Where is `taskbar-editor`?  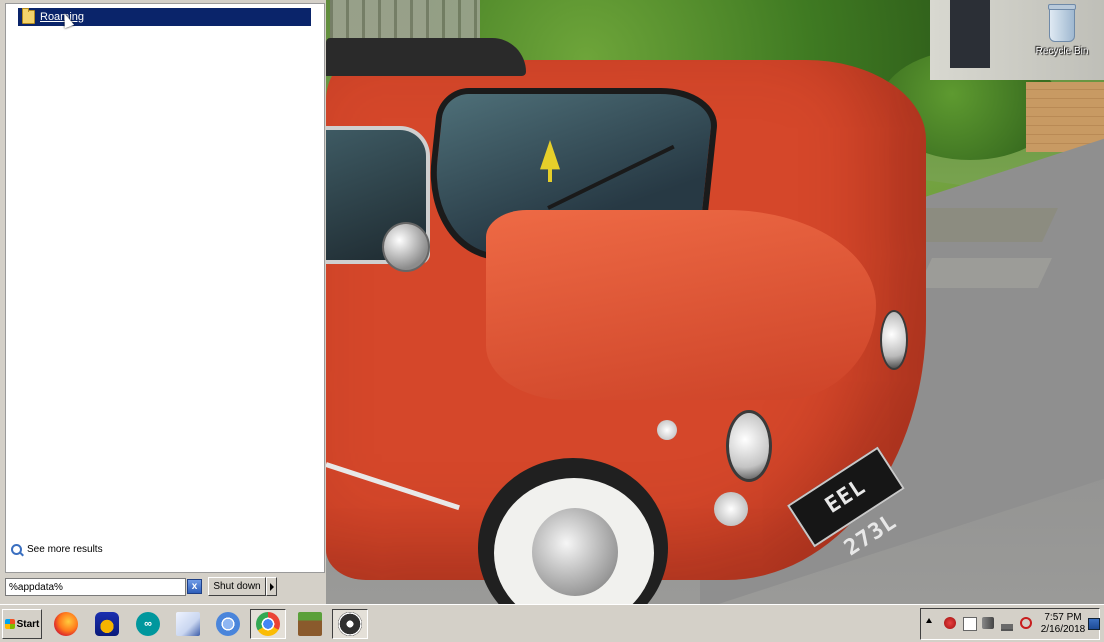
taskbar-editor is located at coordinates (188, 624).